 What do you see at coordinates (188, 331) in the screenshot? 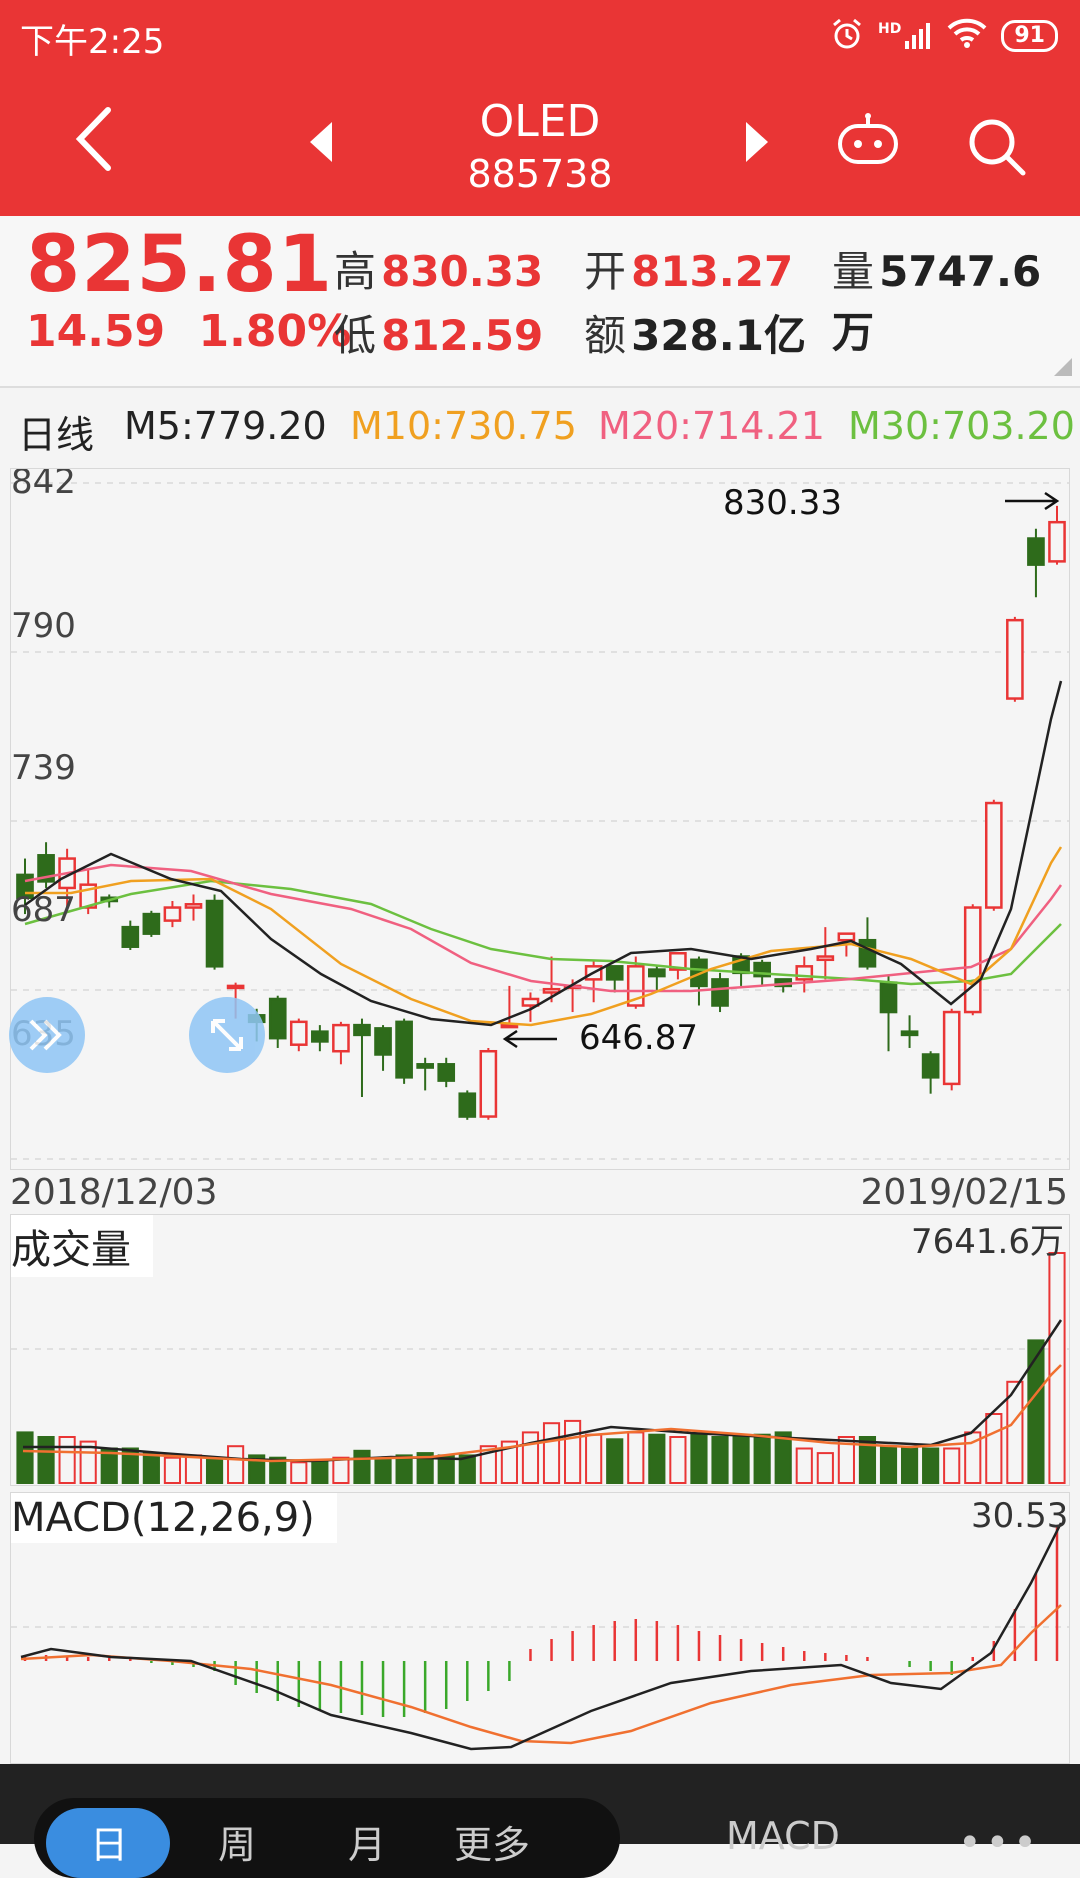
I see `price-change: 14.59 1.80%` at bounding box center [188, 331].